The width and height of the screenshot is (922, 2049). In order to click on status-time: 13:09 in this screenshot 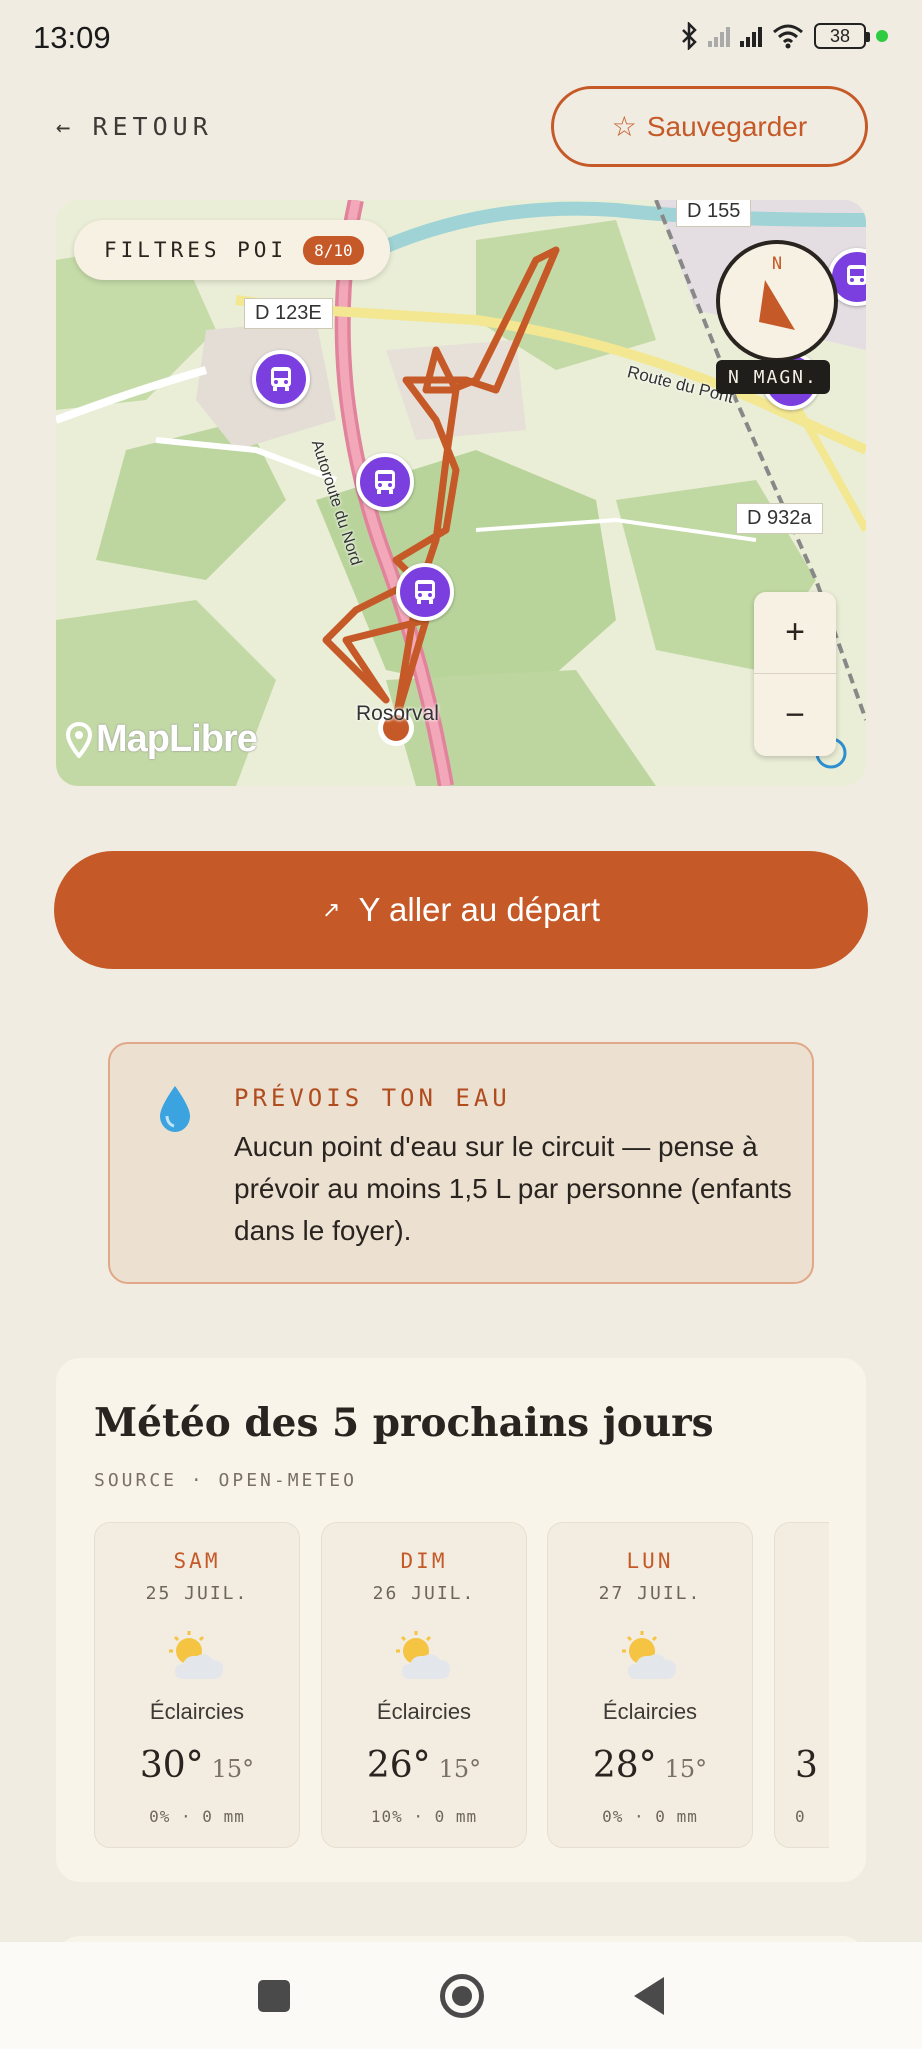, I will do `click(72, 37)`.